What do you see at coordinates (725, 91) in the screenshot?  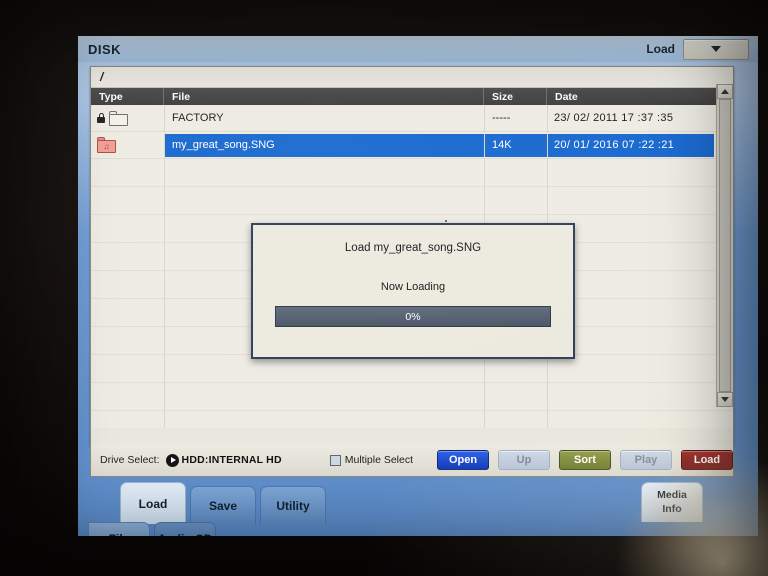 I see `scroll-up-arrow-icon` at bounding box center [725, 91].